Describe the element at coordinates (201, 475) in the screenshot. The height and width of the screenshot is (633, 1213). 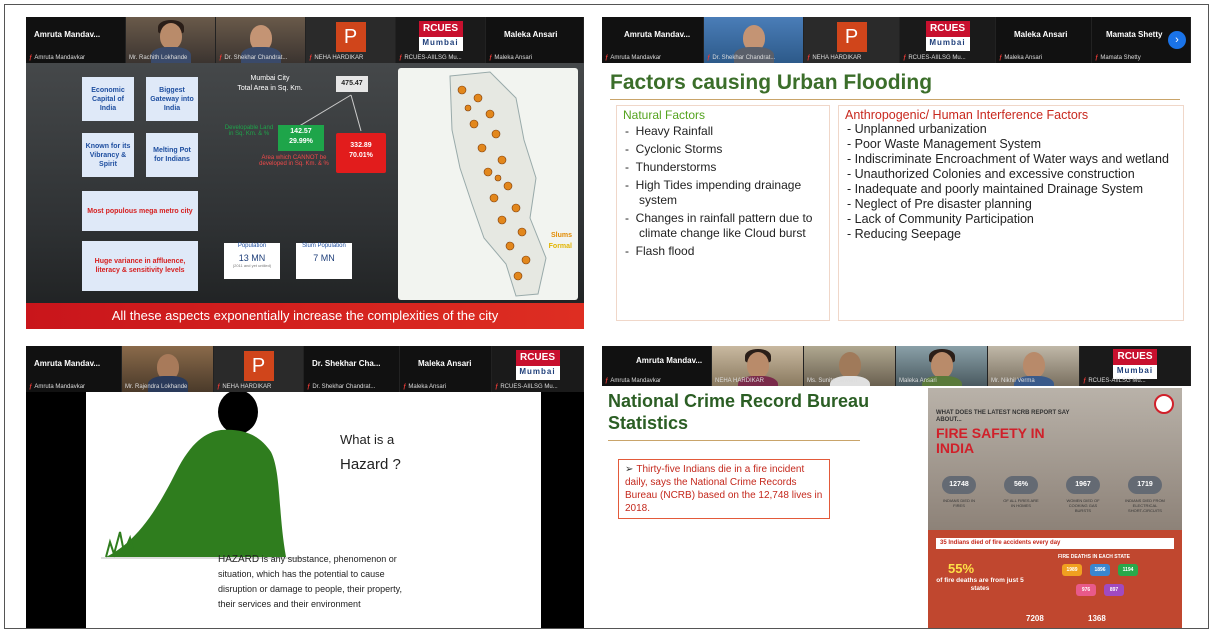
I see `hazard-mountain-illustration` at that location.